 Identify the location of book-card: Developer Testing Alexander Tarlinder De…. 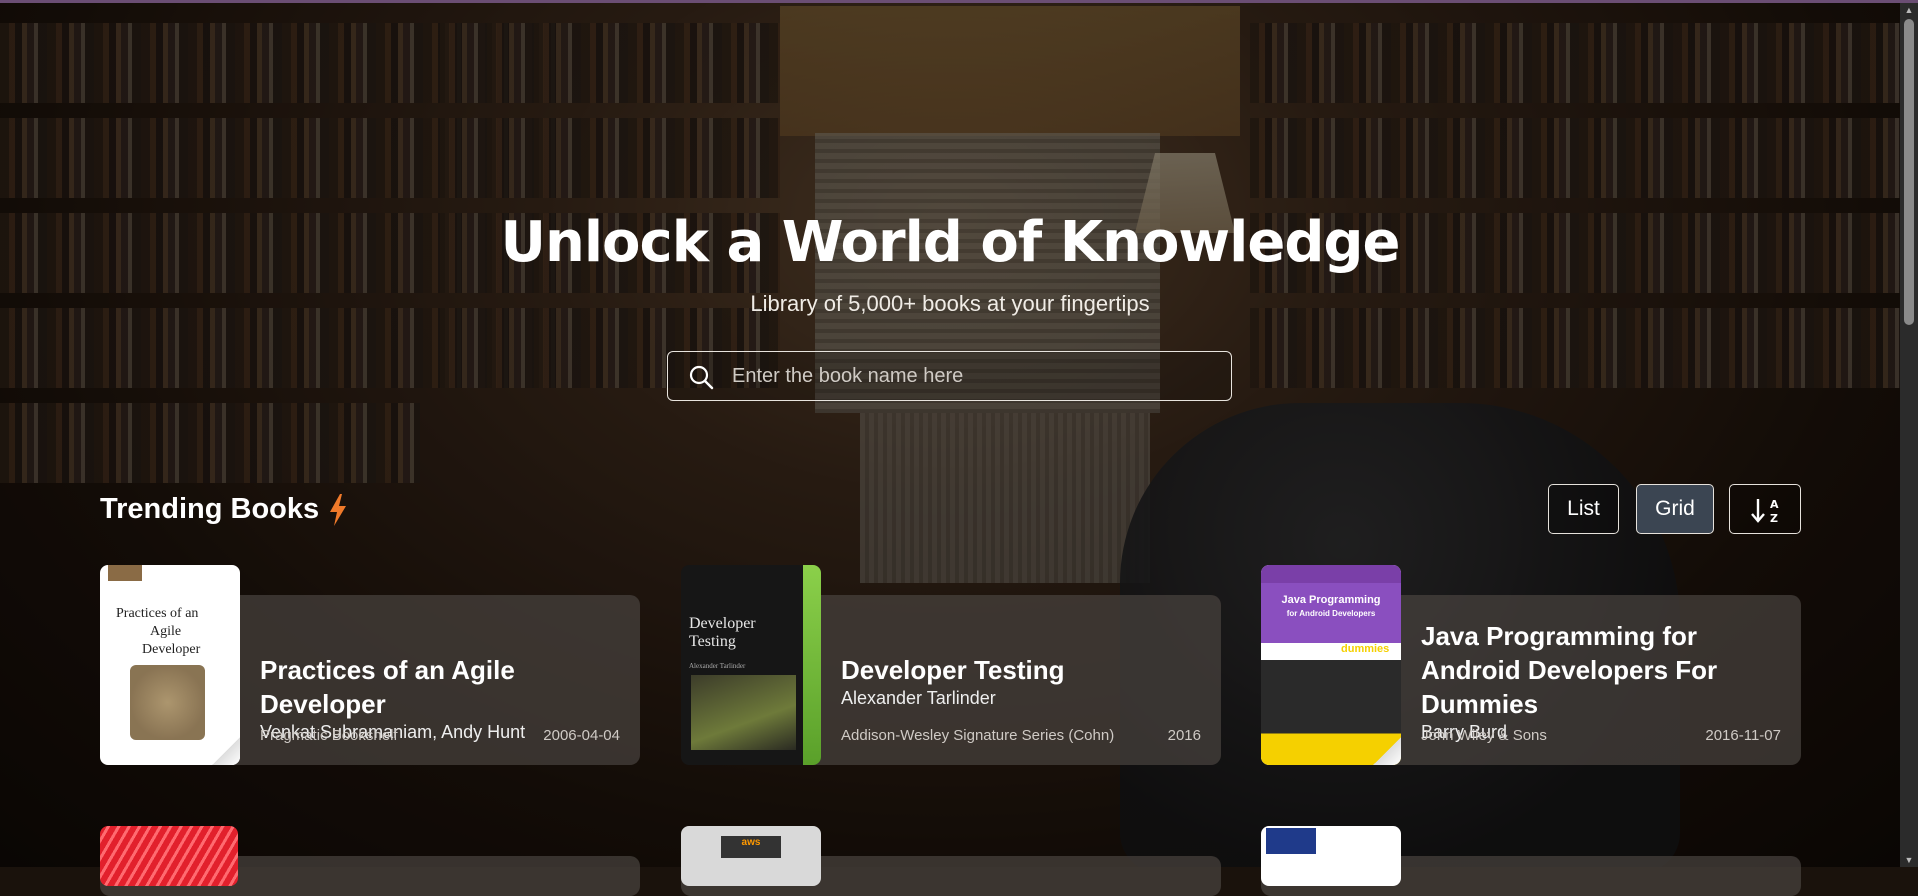
(951, 665).